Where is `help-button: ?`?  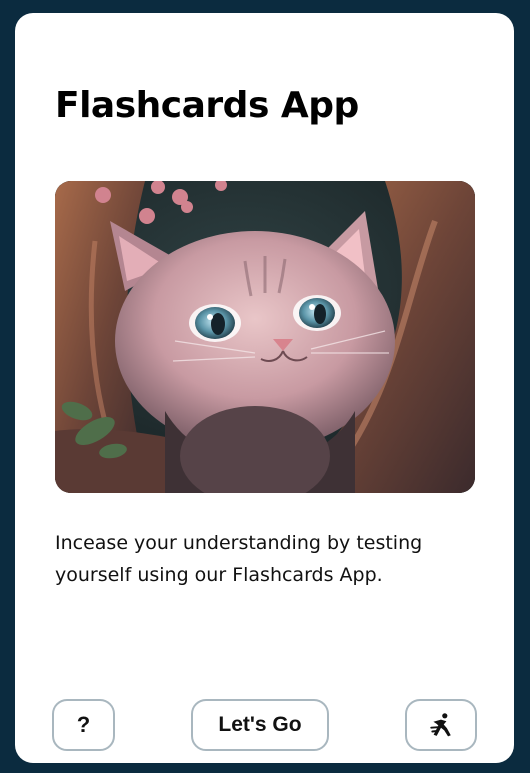
help-button: ? is located at coordinates (83, 725).